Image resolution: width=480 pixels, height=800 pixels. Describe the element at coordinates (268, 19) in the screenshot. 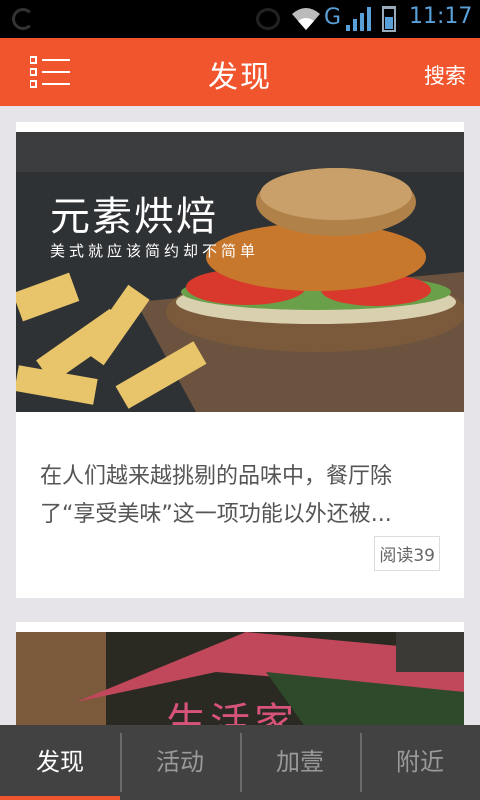

I see `alarm-icon` at that location.